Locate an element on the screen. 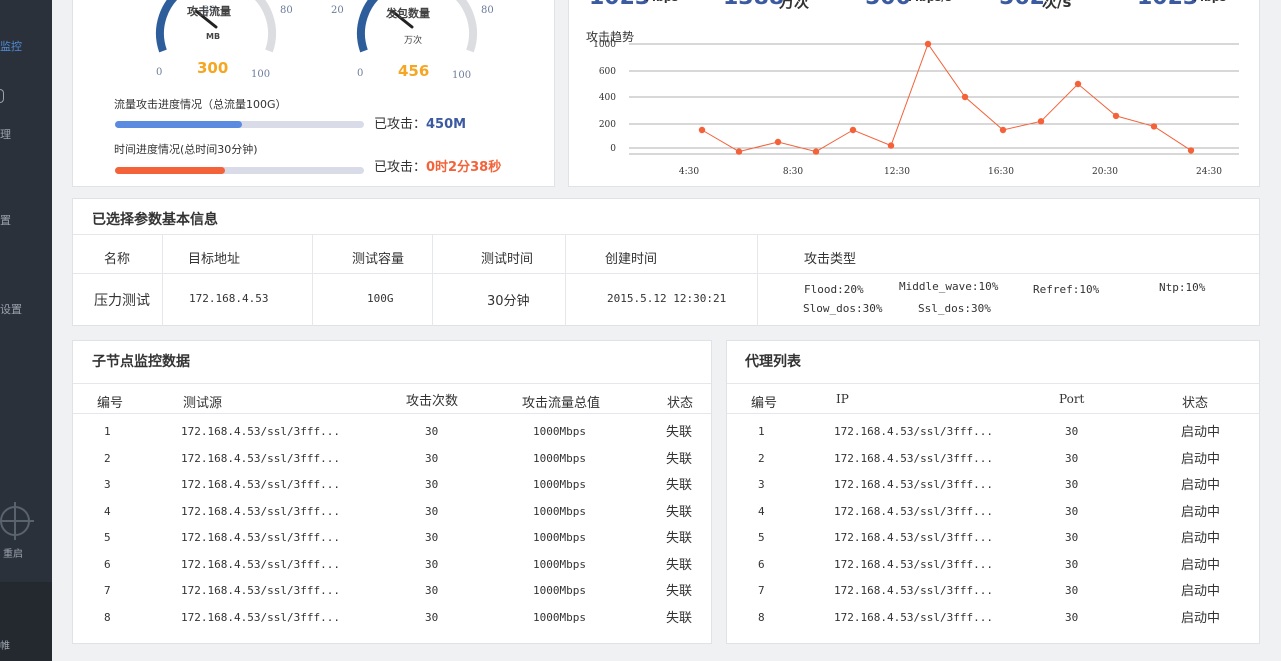 This screenshot has height=661, width=1281. y-tick-label: 0 is located at coordinates (613, 149).